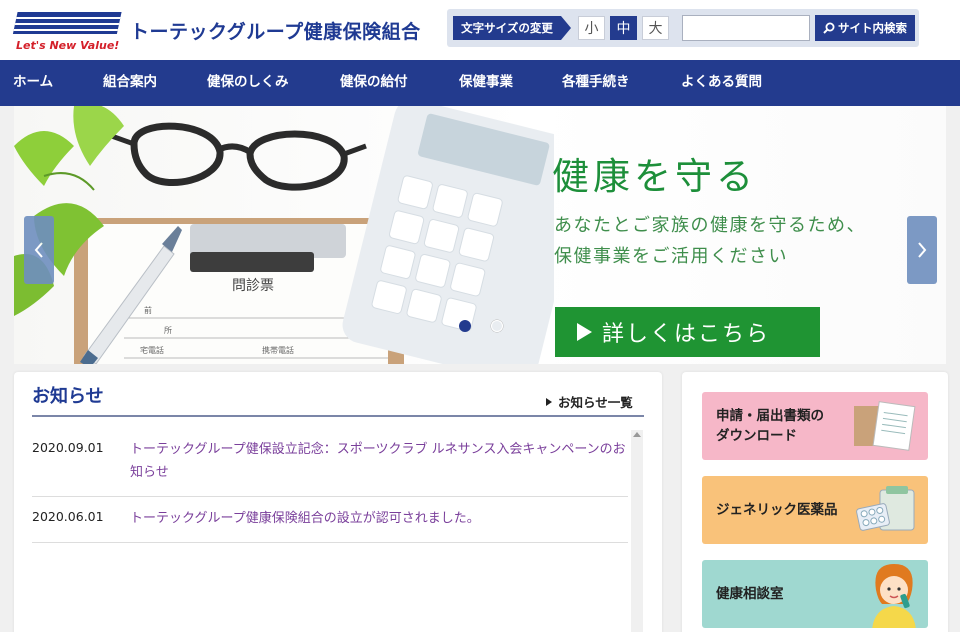 The height and width of the screenshot is (632, 960). I want to click on clipboard-title: 問診票, so click(253, 286).